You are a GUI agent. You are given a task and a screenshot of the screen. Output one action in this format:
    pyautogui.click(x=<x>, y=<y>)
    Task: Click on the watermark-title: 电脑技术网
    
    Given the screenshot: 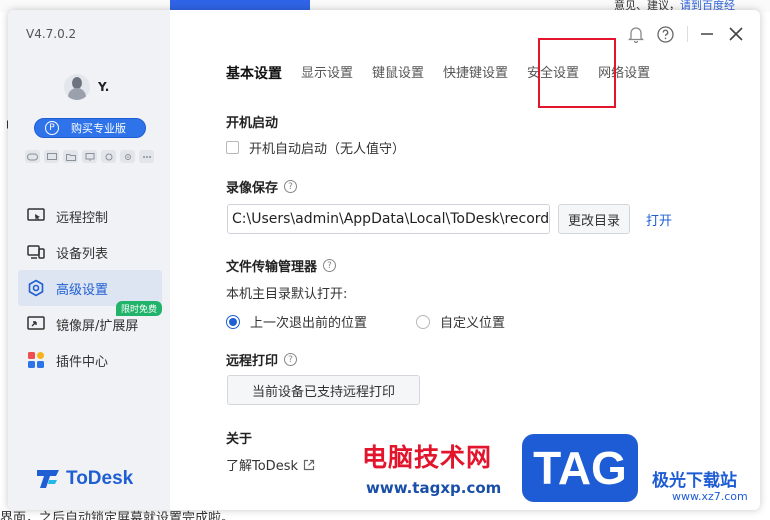 What is the action you would take?
    pyautogui.click(x=427, y=457)
    